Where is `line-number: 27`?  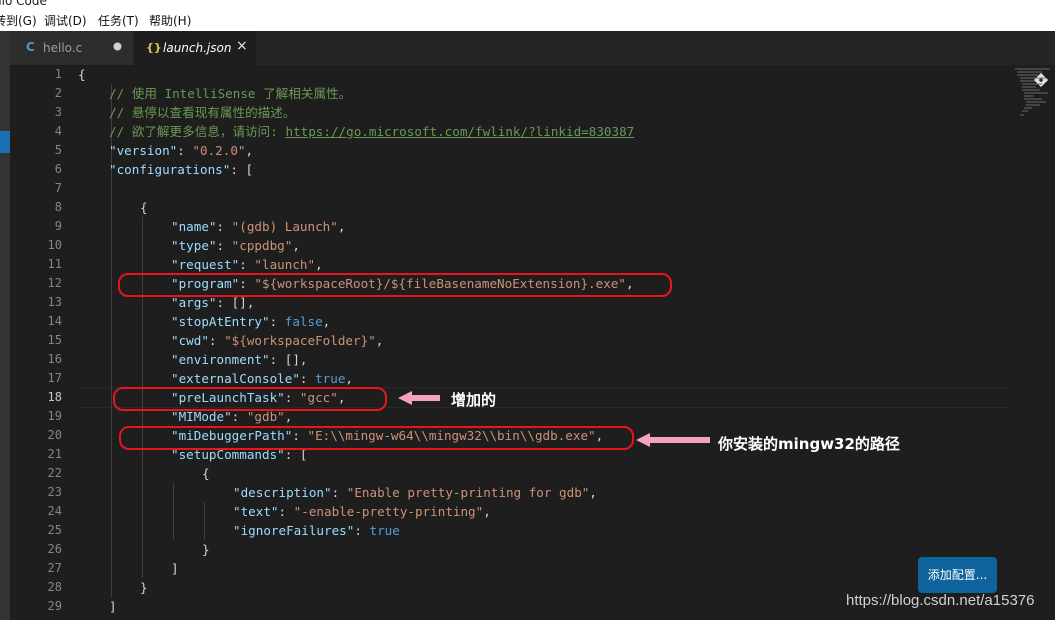 line-number: 27 is located at coordinates (54, 568).